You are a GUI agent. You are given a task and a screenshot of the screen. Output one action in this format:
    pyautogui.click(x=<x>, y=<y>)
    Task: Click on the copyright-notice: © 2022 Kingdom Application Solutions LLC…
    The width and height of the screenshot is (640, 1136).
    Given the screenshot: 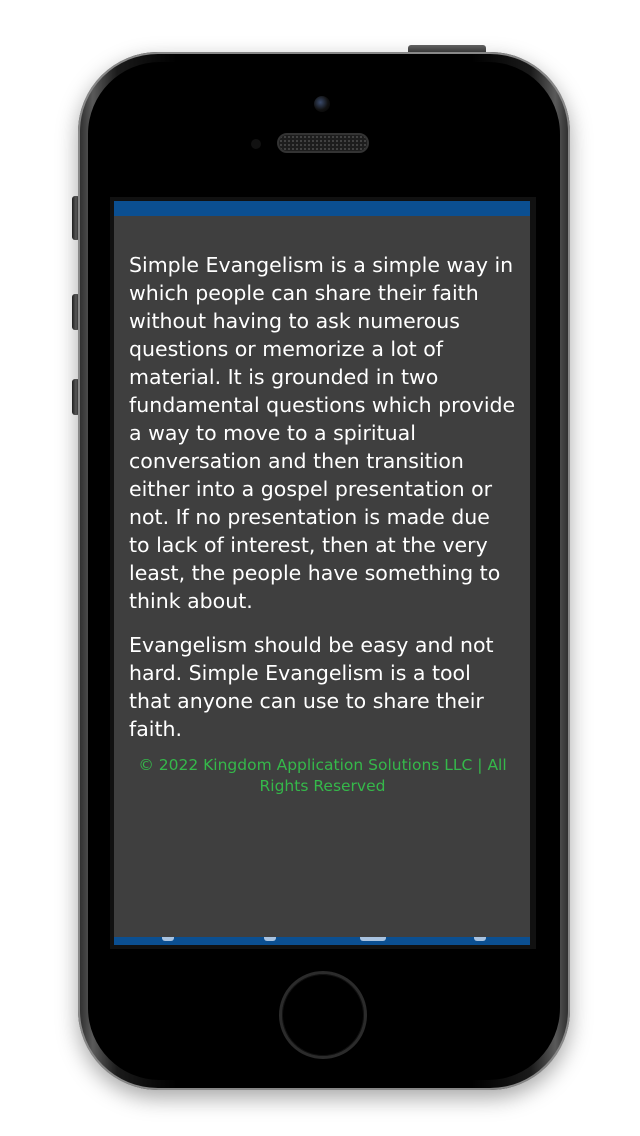 What is the action you would take?
    pyautogui.click(x=322, y=775)
    